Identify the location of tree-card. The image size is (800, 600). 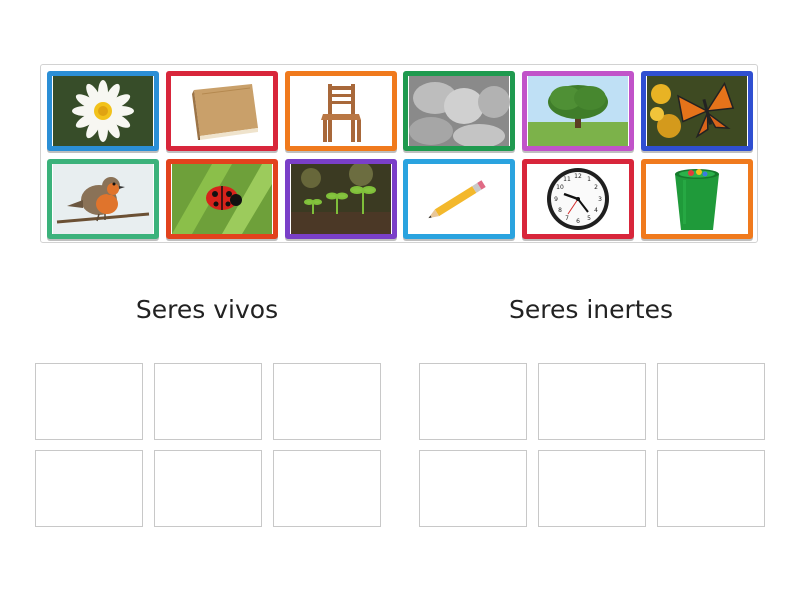
(578, 111).